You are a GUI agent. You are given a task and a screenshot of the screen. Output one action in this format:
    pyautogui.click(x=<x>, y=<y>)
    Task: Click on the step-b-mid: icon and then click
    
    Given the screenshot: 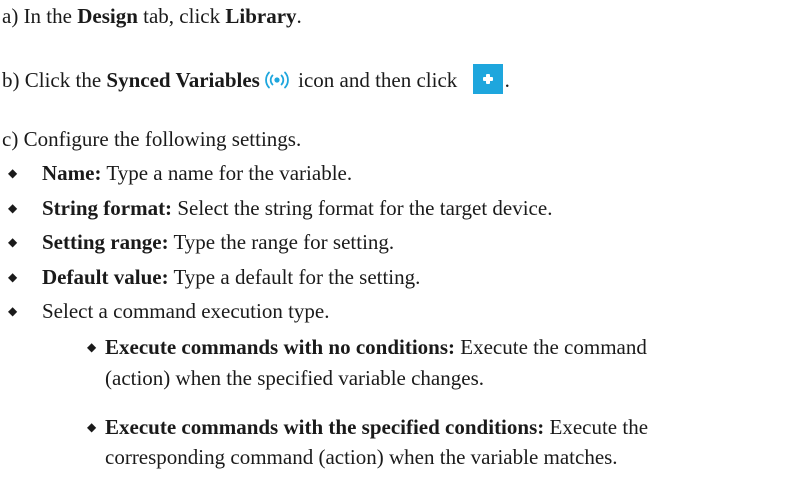 What is the action you would take?
    pyautogui.click(x=377, y=80)
    